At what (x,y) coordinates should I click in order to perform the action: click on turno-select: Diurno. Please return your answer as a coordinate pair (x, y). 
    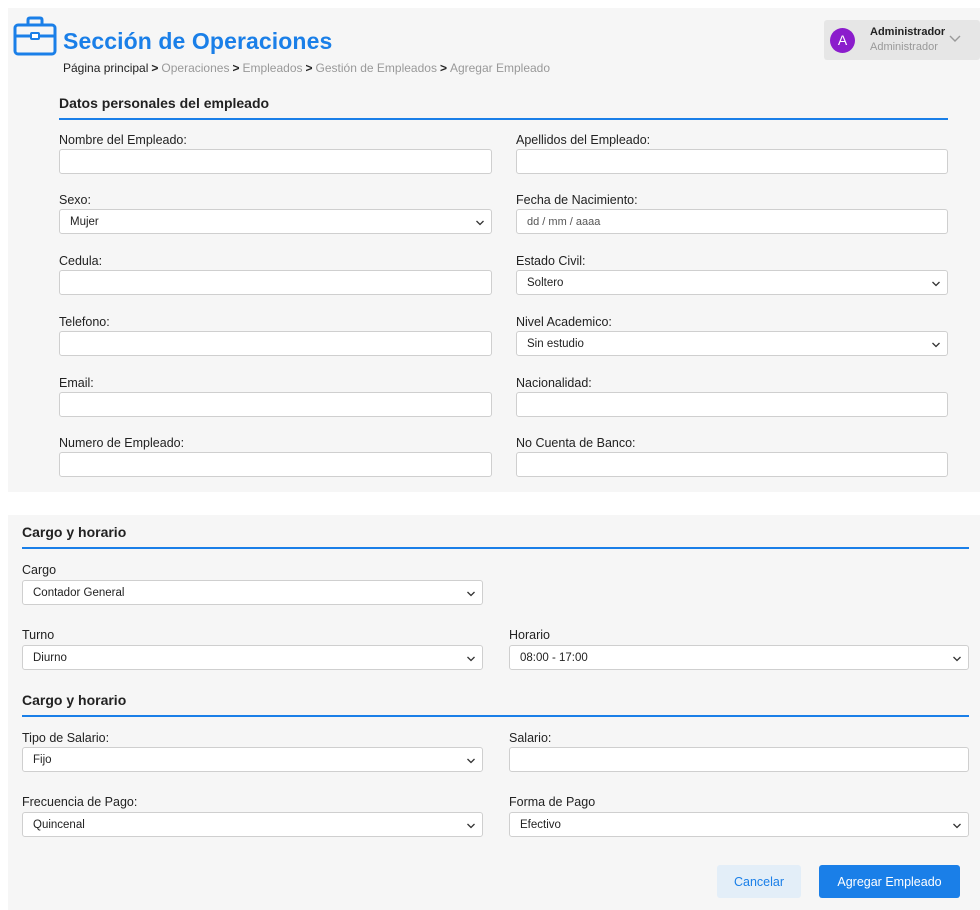
    Looking at the image, I should click on (252, 657).